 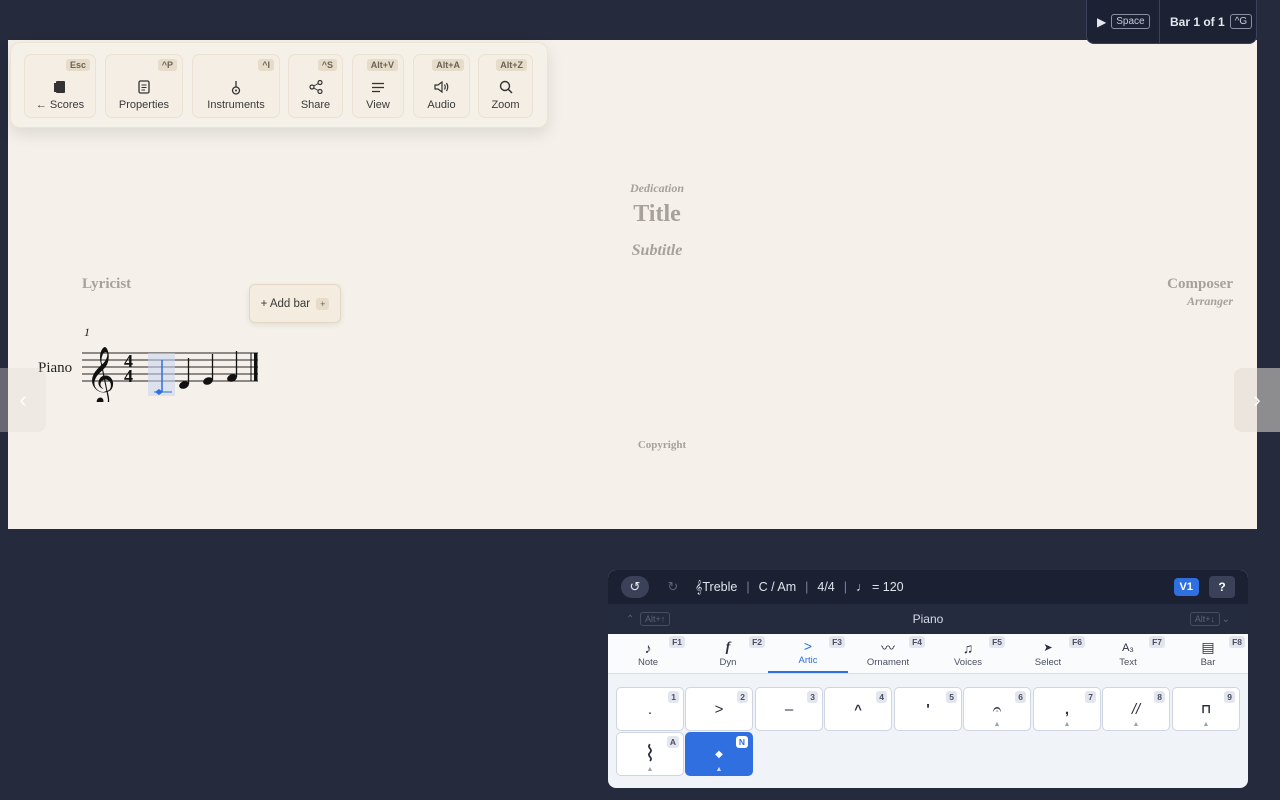 What do you see at coordinates (630, 619) in the screenshot?
I see `chevron-up-icon: ⌃` at bounding box center [630, 619].